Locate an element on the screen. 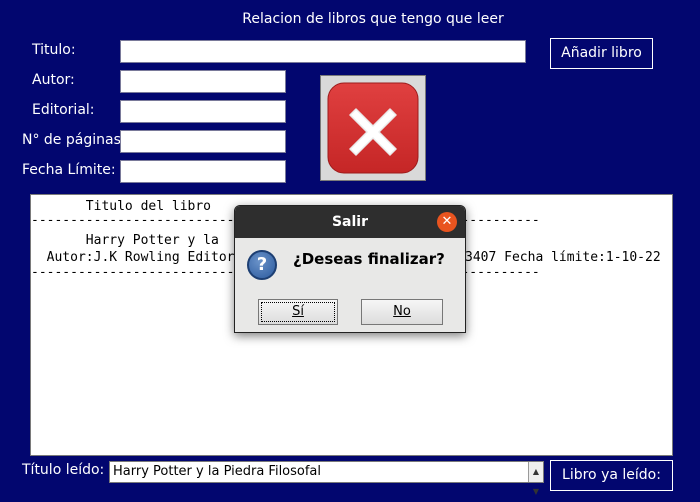 The width and height of the screenshot is (700, 502). close-image-button is located at coordinates (373, 128).